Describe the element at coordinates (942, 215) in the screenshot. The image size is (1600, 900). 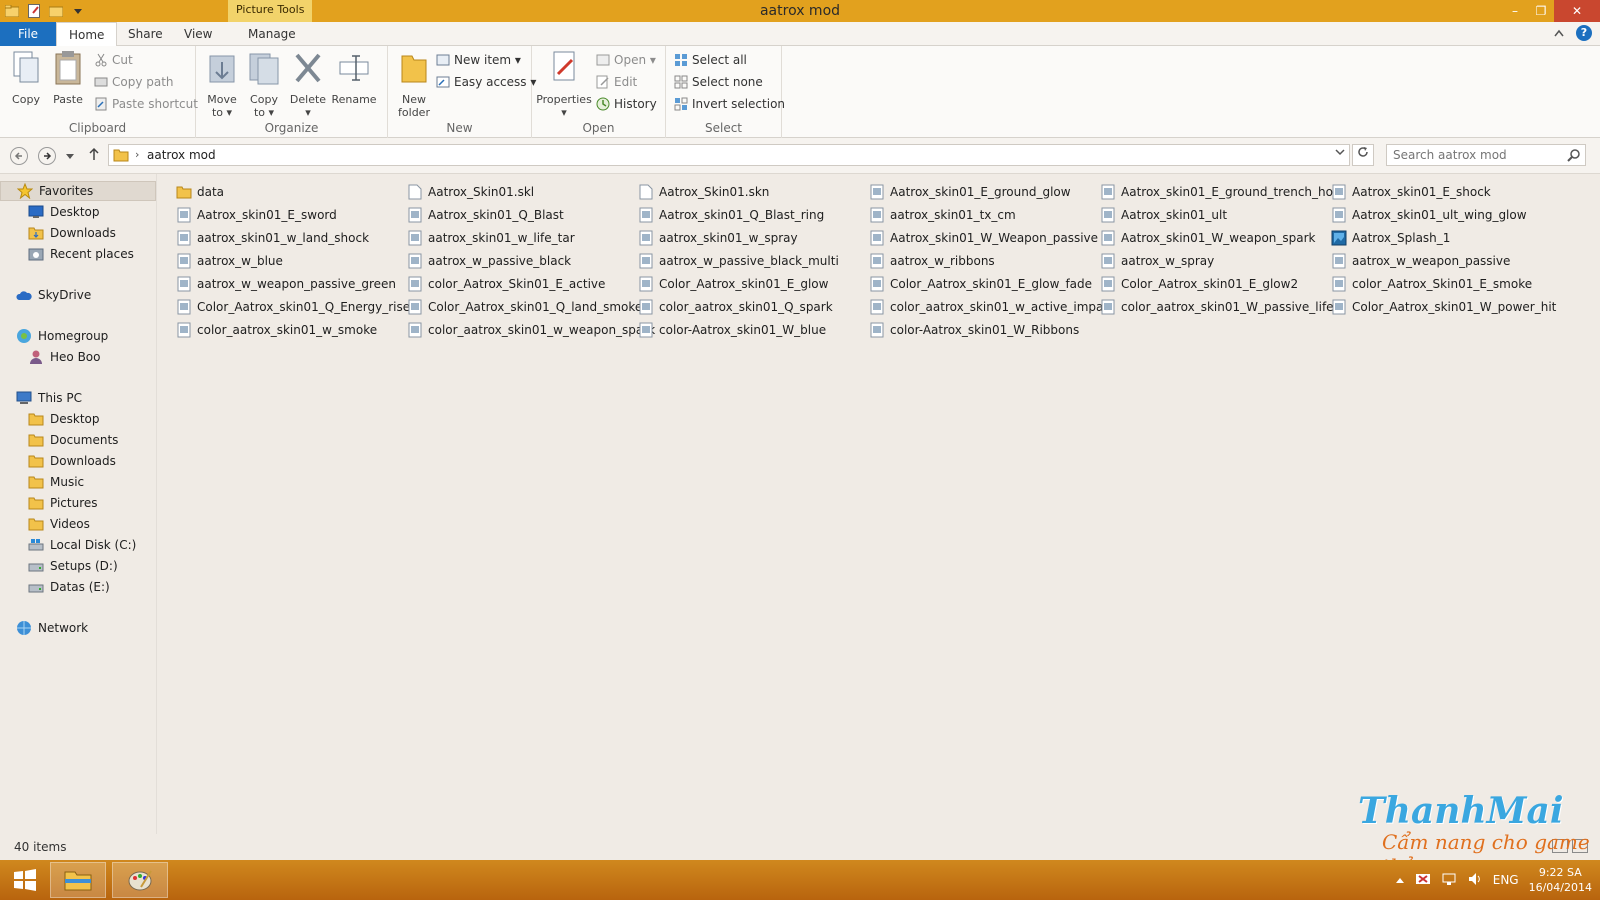
I see `file-item: aatrox_skin01_tx_cm` at that location.